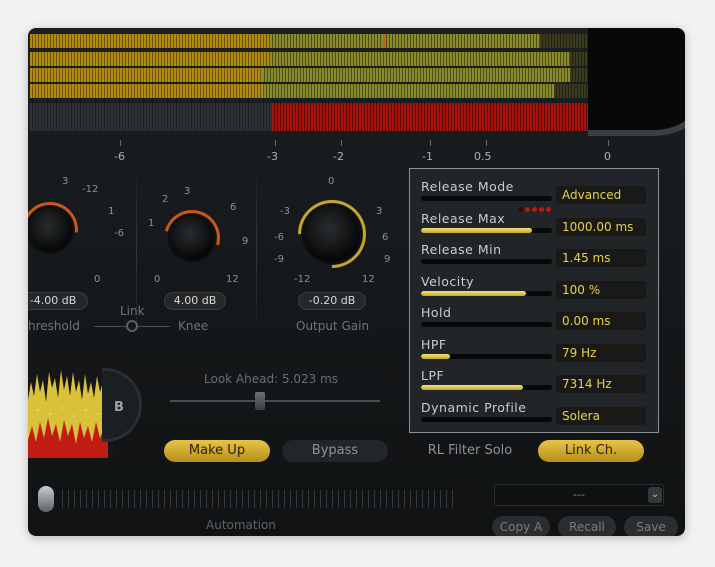 The width and height of the screenshot is (715, 567). Describe the element at coordinates (587, 526) in the screenshot. I see `recall-button: Recall` at that location.